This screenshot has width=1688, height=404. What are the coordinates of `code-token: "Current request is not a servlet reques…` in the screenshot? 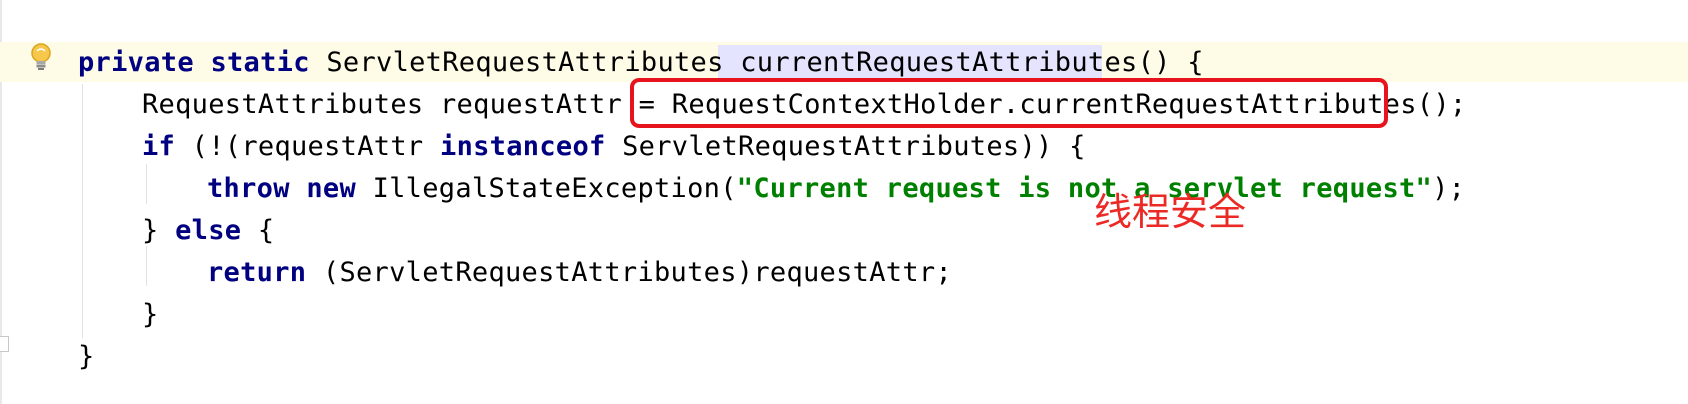 It's located at (1084, 188).